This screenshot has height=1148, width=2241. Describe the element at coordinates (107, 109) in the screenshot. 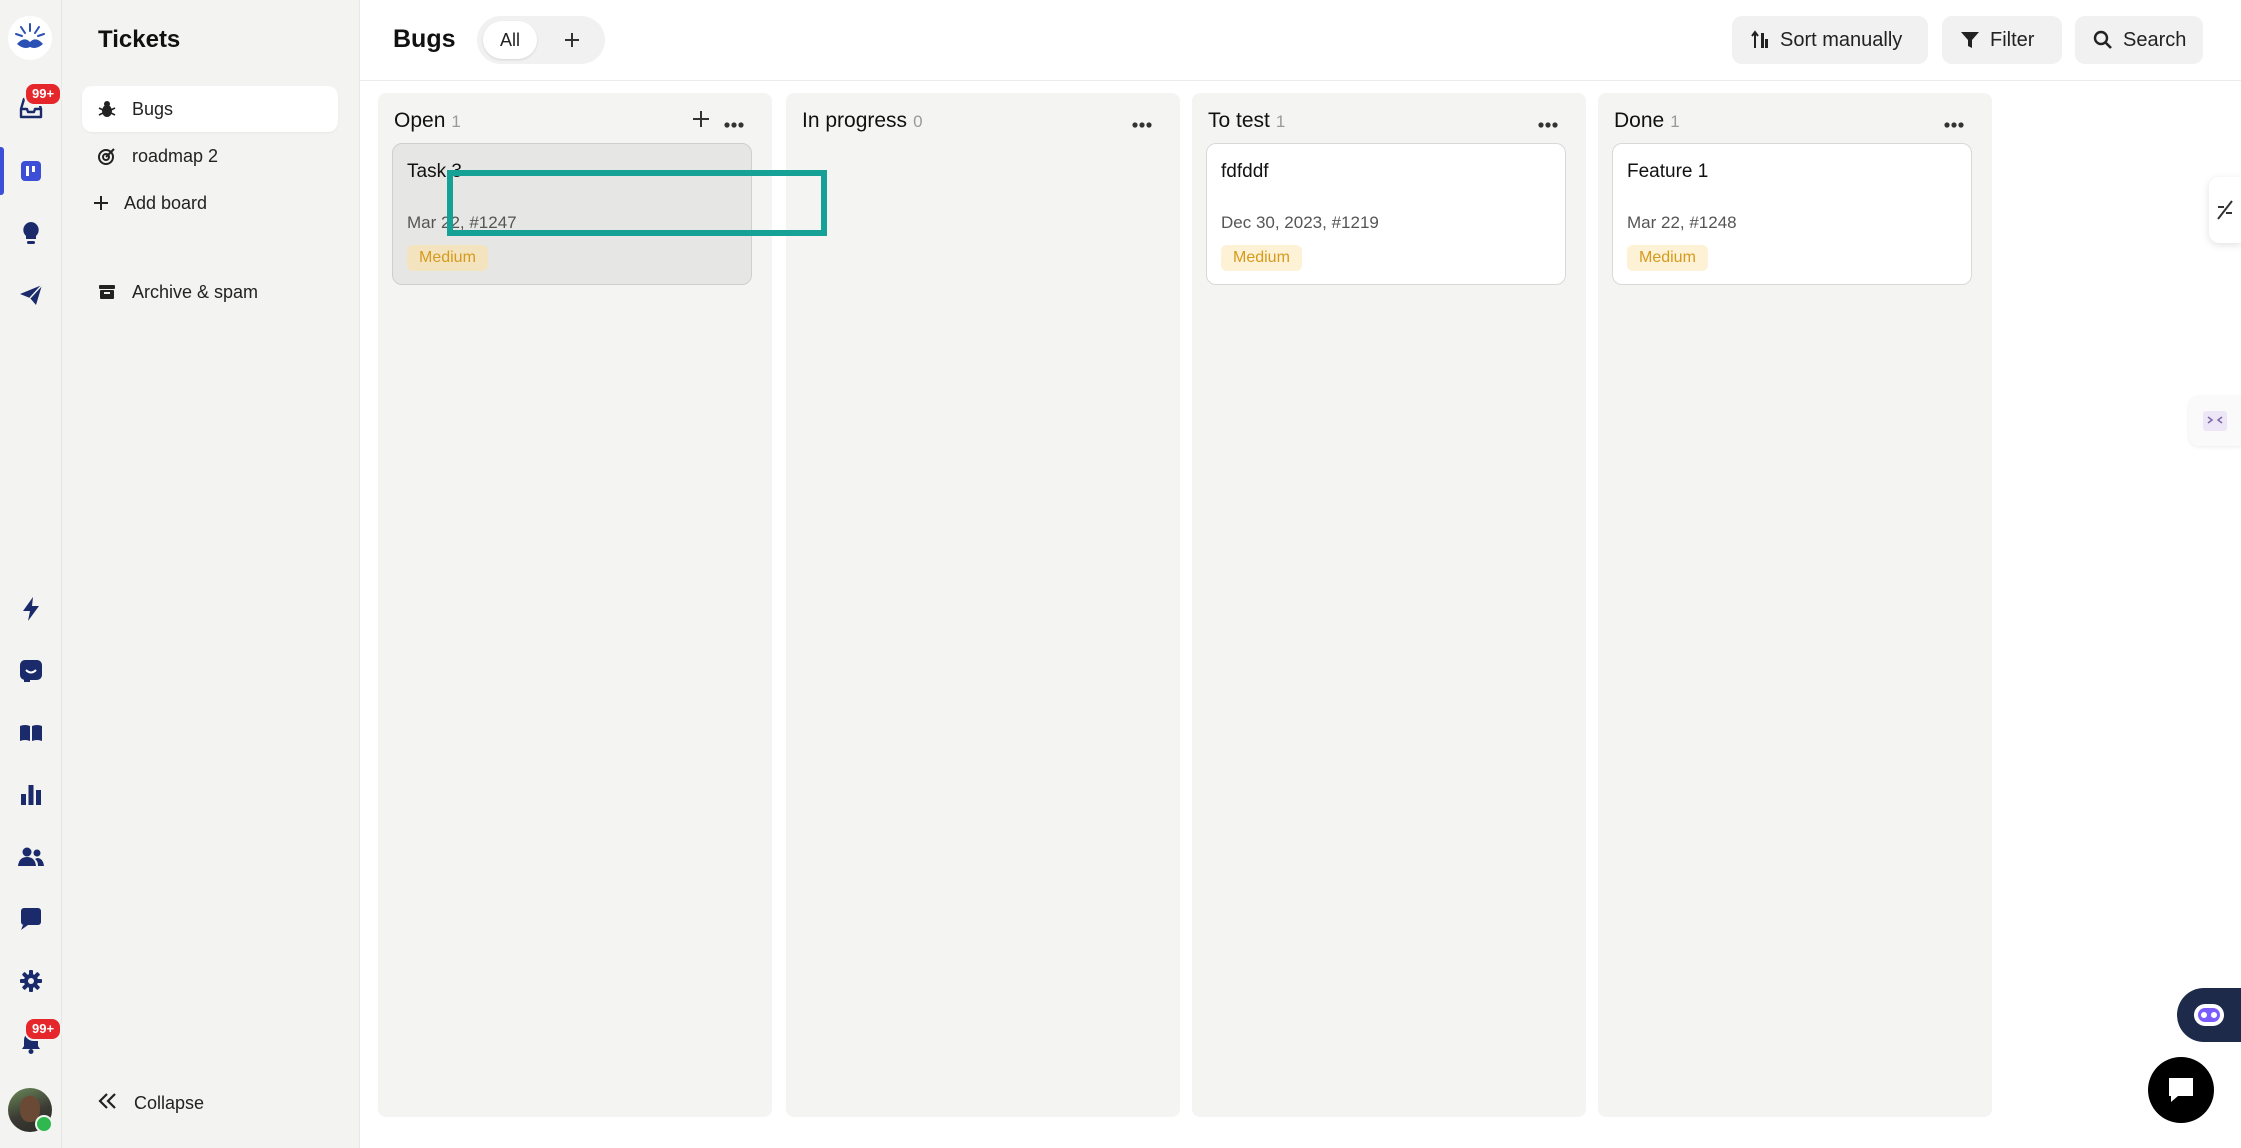

I see `bug-icon` at that location.